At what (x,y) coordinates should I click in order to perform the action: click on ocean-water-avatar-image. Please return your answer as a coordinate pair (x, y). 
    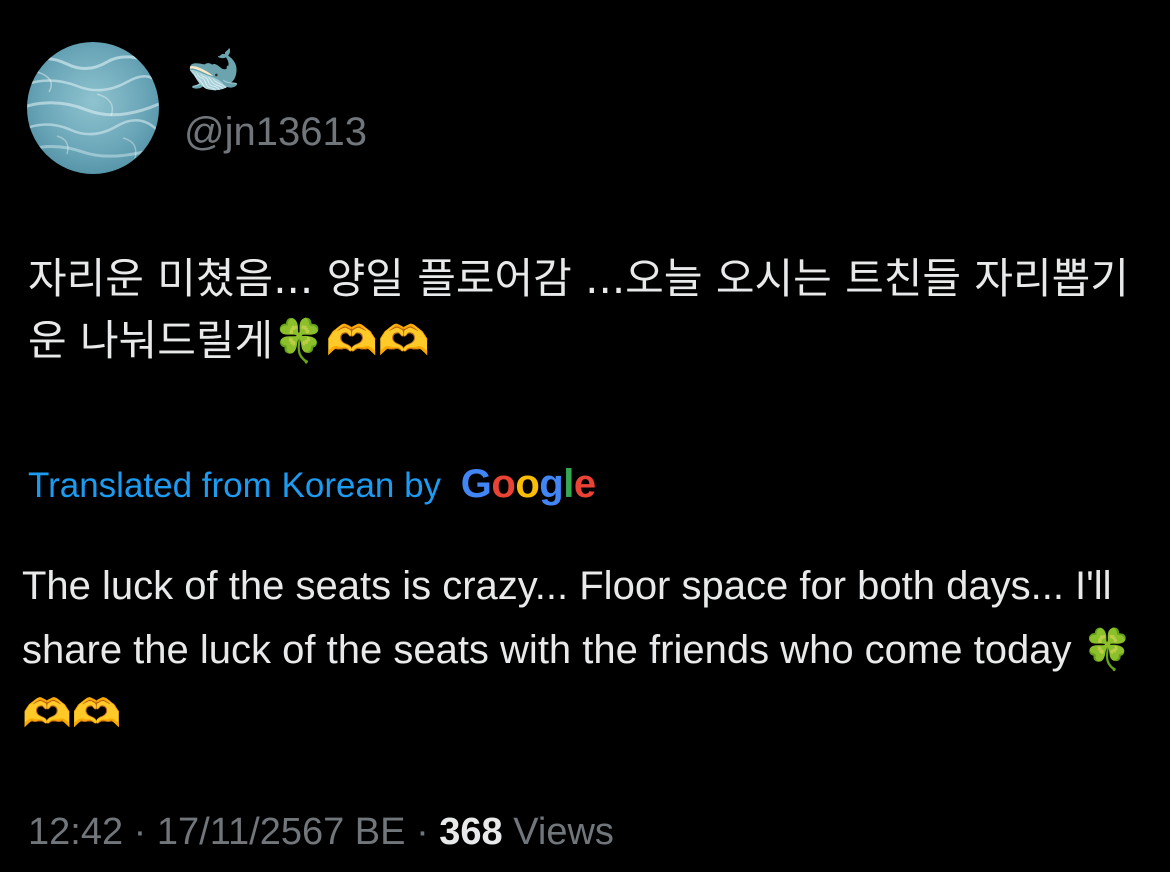
    Looking at the image, I should click on (93, 108).